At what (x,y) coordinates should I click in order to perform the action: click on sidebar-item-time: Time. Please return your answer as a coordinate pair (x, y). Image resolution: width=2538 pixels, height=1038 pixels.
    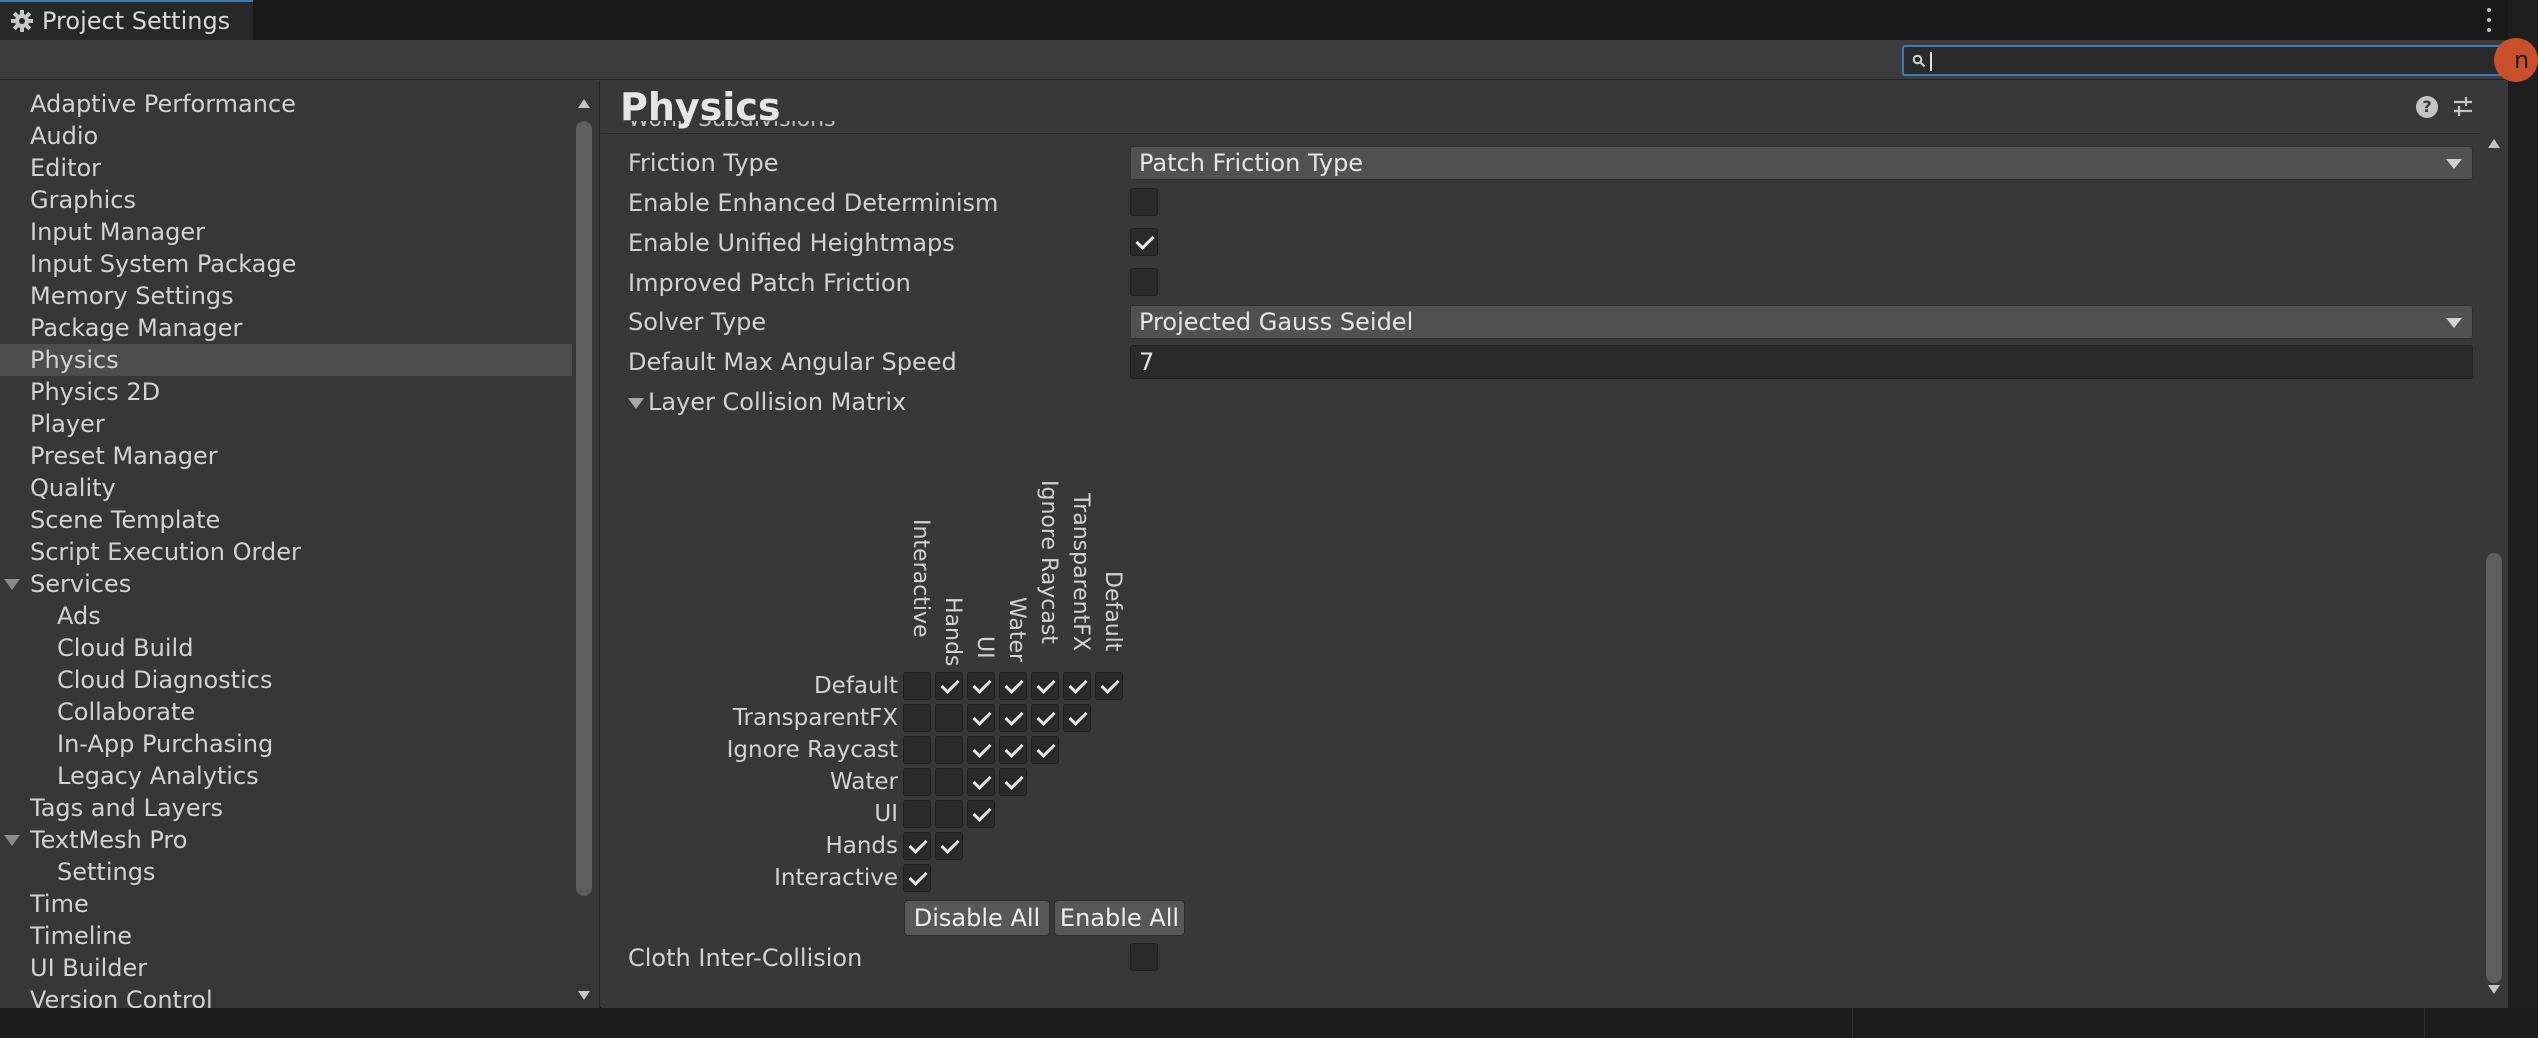
    Looking at the image, I should click on (286, 904).